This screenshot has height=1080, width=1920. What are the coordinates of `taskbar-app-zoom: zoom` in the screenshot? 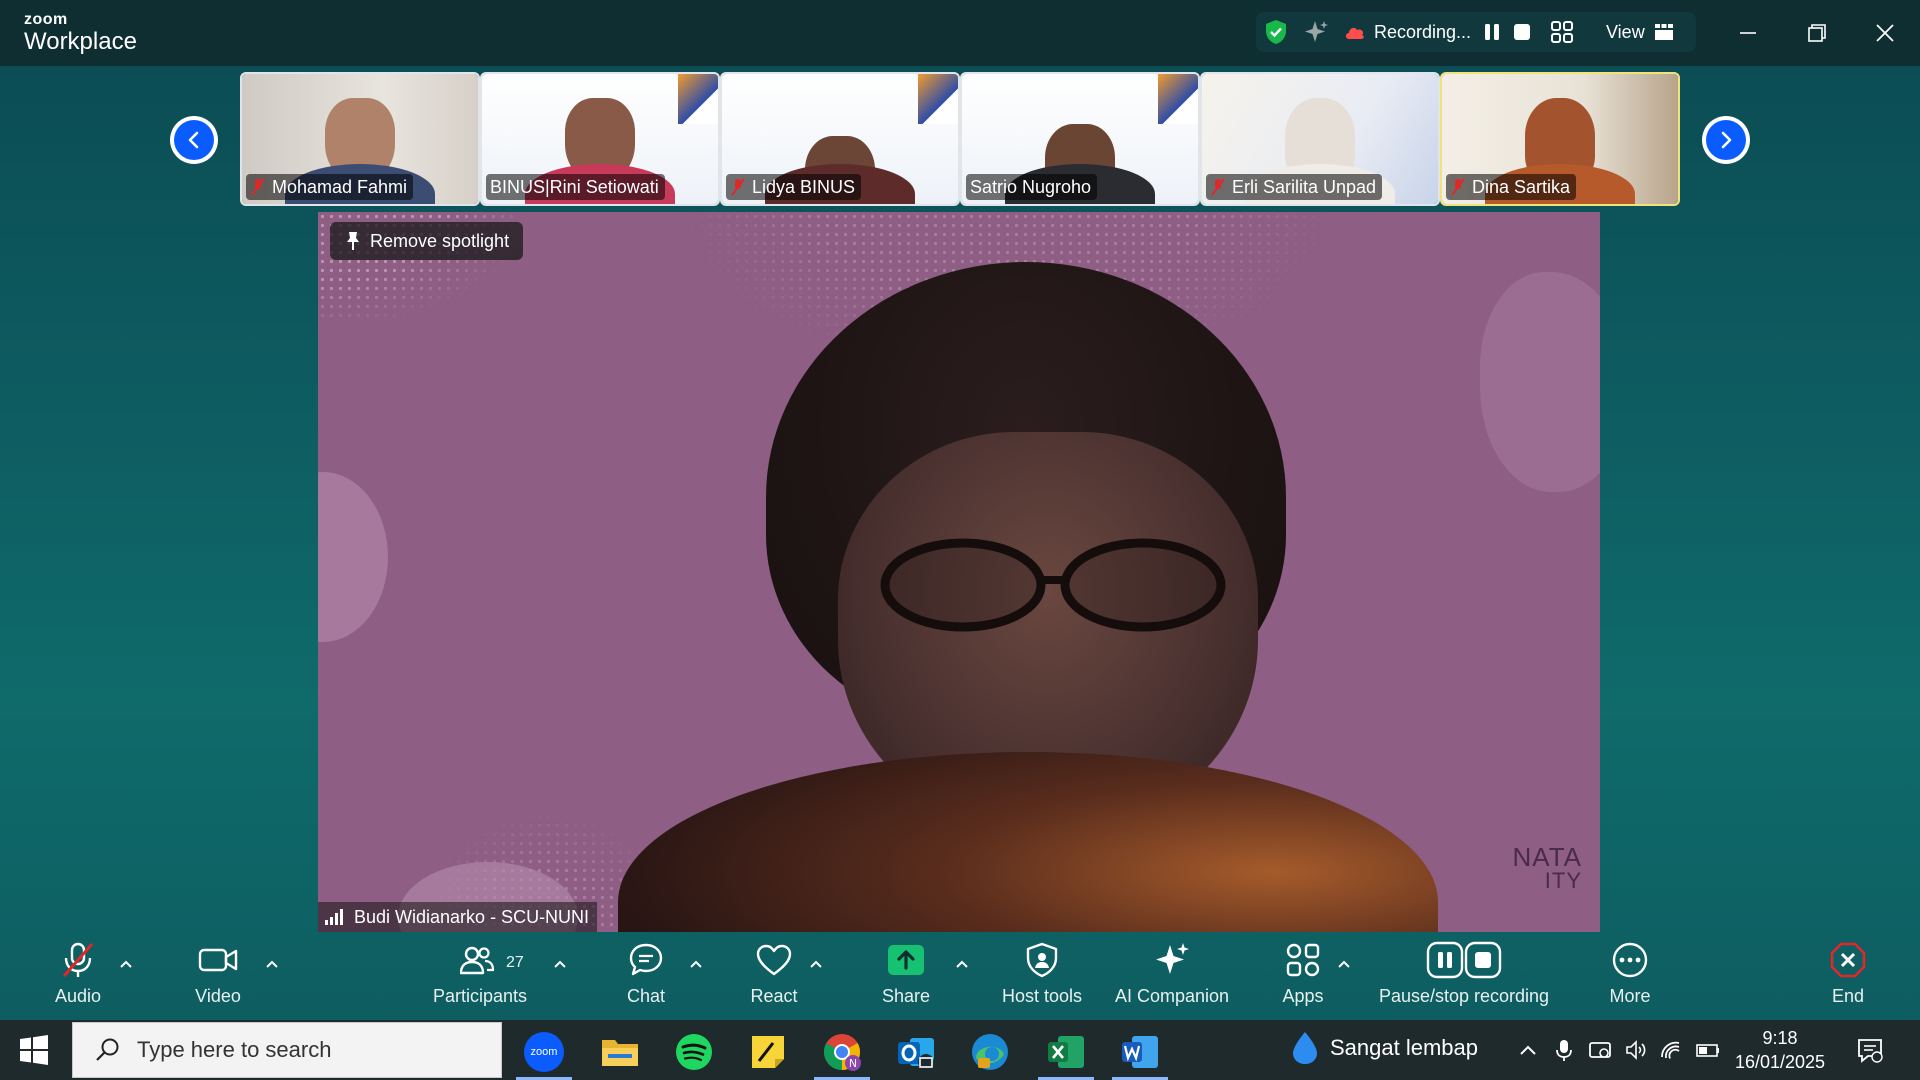 It's located at (544, 1052).